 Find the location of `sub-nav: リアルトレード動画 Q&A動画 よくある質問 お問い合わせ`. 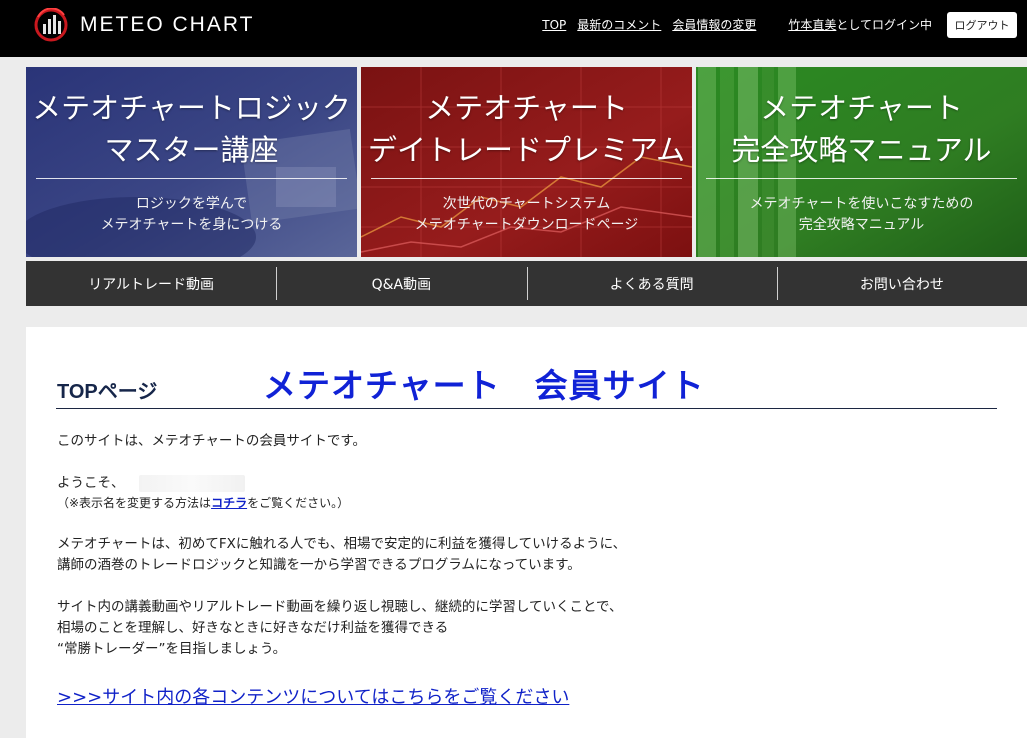

sub-nav: リアルトレード動画 Q&A動画 よくある質問 お問い合わせ is located at coordinates (526, 283).